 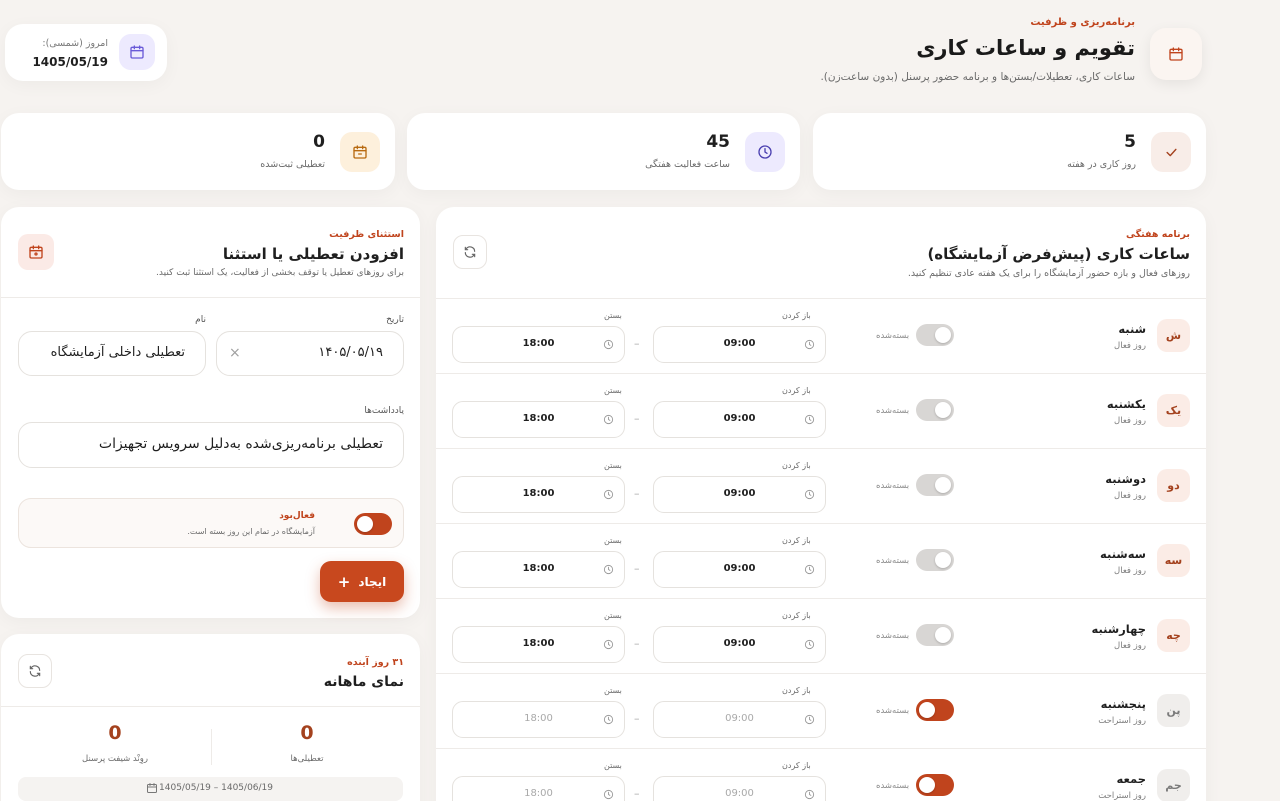 What do you see at coordinates (1123, 554) in the screenshot?
I see `day-name: سه‌شنبه` at bounding box center [1123, 554].